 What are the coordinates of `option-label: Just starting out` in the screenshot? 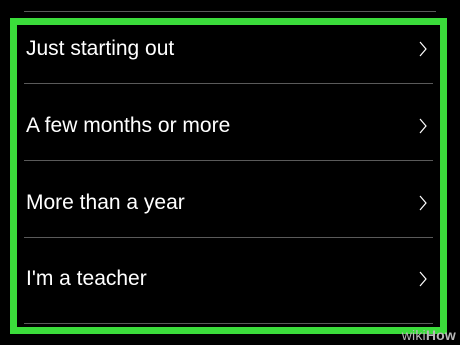 It's located at (100, 48).